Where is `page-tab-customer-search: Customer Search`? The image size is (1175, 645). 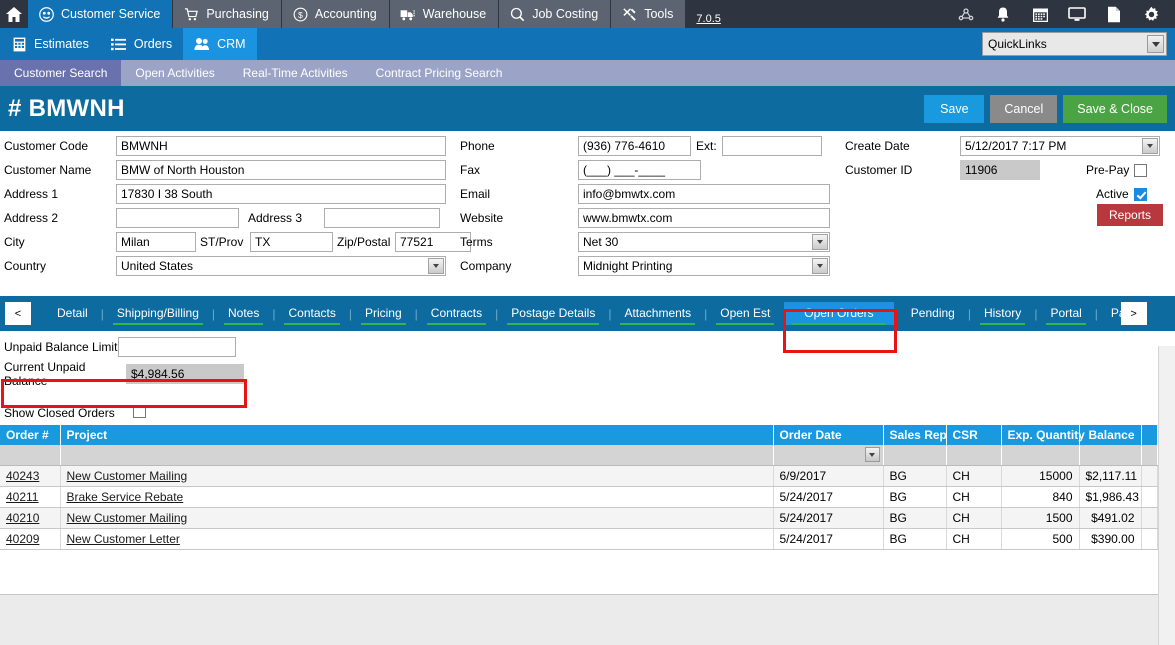 page-tab-customer-search: Customer Search is located at coordinates (61, 73).